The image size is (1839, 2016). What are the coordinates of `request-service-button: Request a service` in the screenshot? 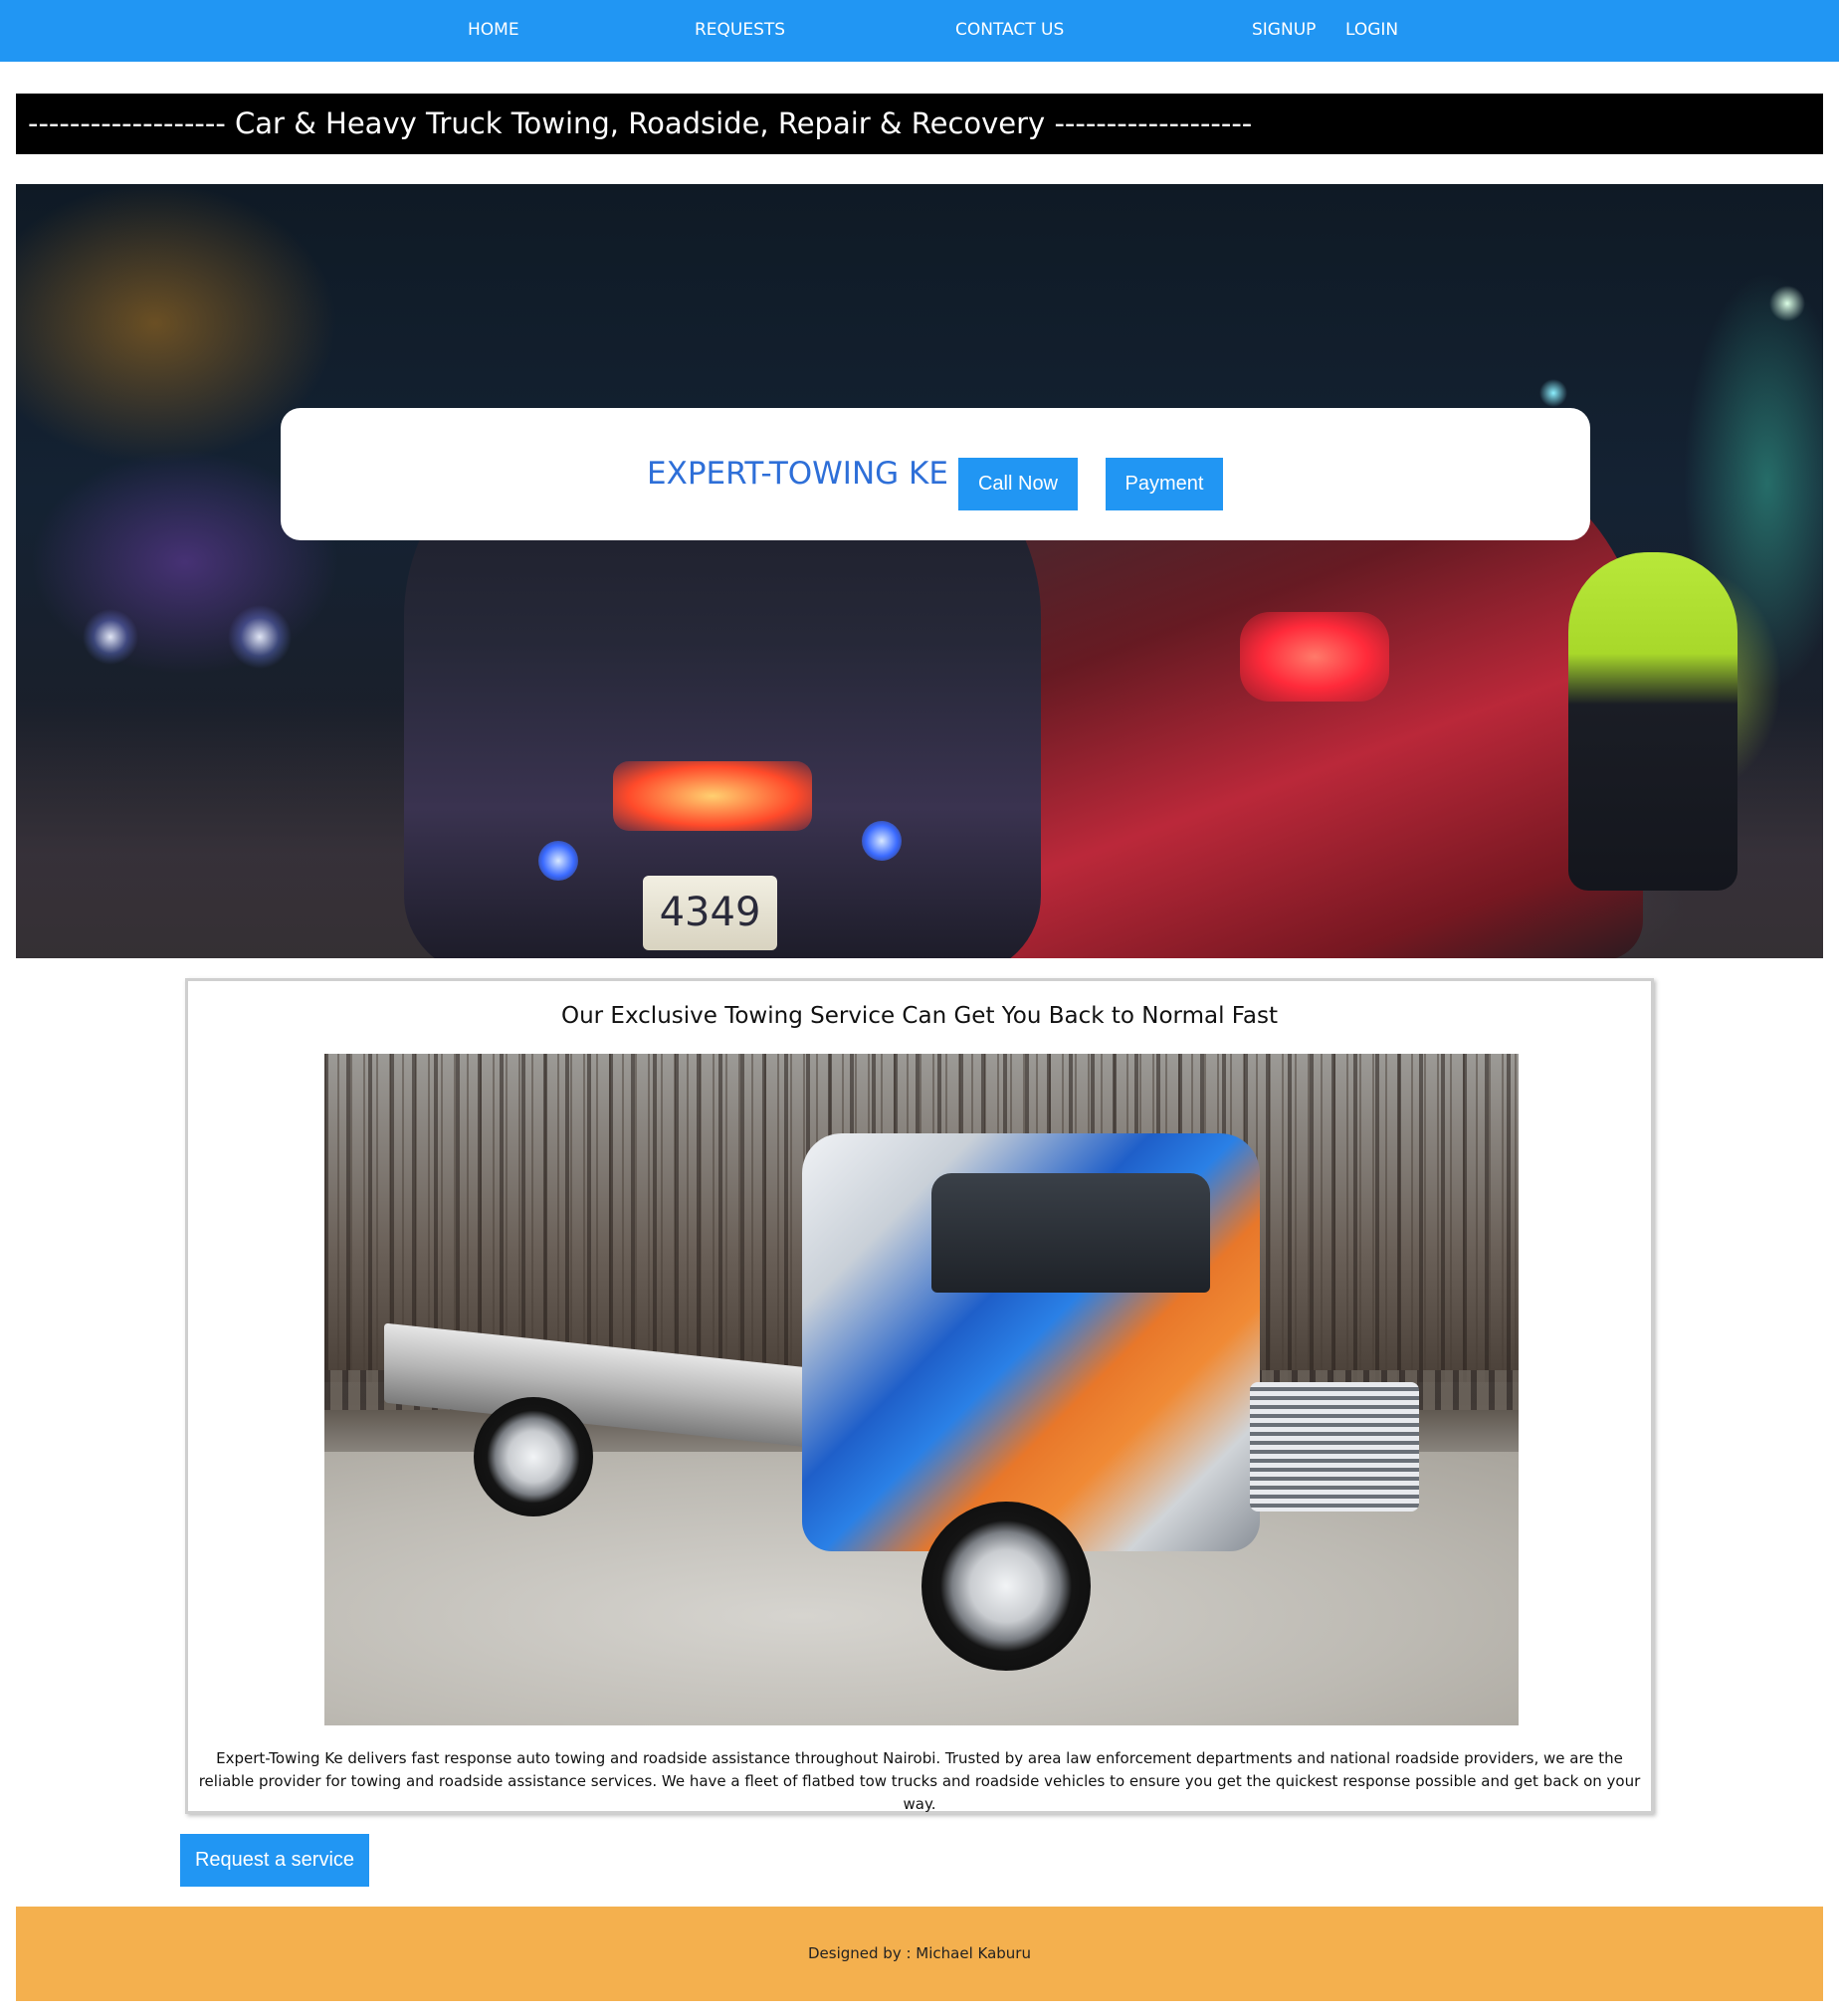 It's located at (274, 1860).